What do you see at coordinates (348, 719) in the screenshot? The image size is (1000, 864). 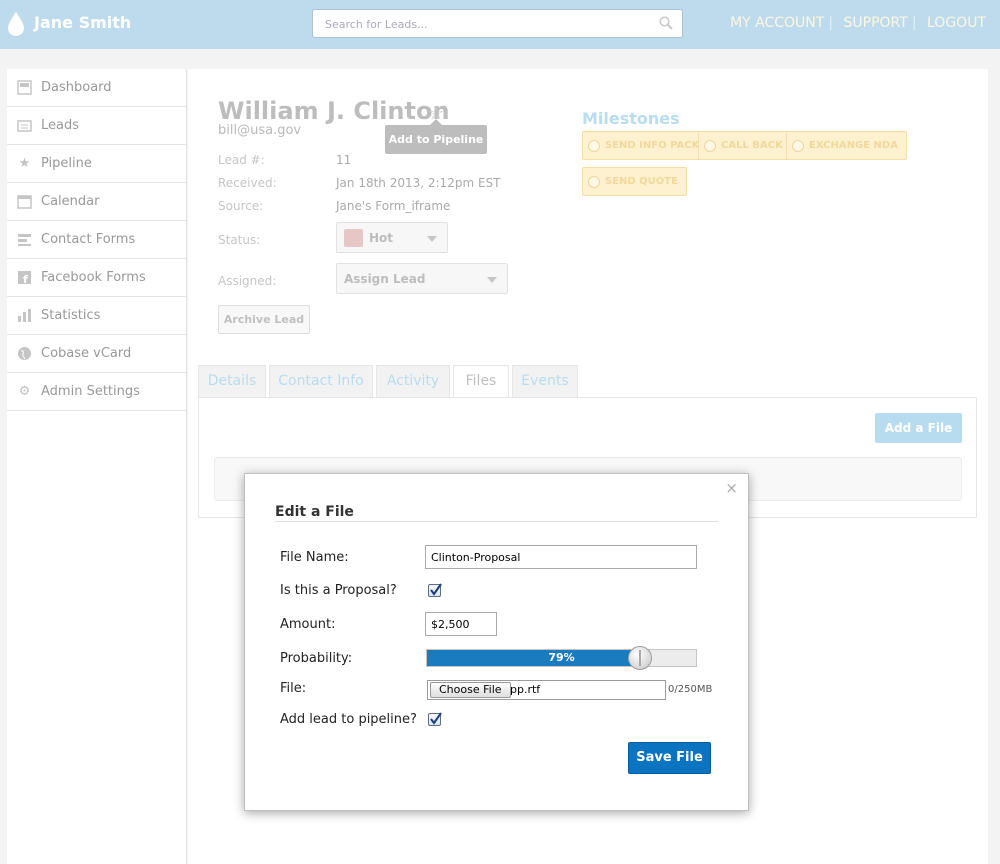 I see `add-pipeline-label: Add lead to pipeline?` at bounding box center [348, 719].